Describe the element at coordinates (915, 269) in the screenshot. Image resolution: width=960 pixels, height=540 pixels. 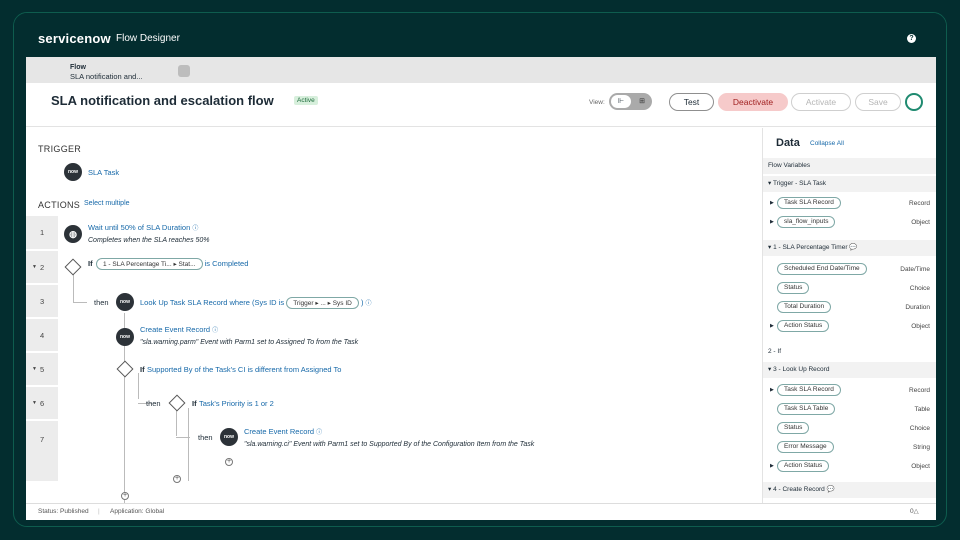
I see `data-type: Date/Time` at that location.